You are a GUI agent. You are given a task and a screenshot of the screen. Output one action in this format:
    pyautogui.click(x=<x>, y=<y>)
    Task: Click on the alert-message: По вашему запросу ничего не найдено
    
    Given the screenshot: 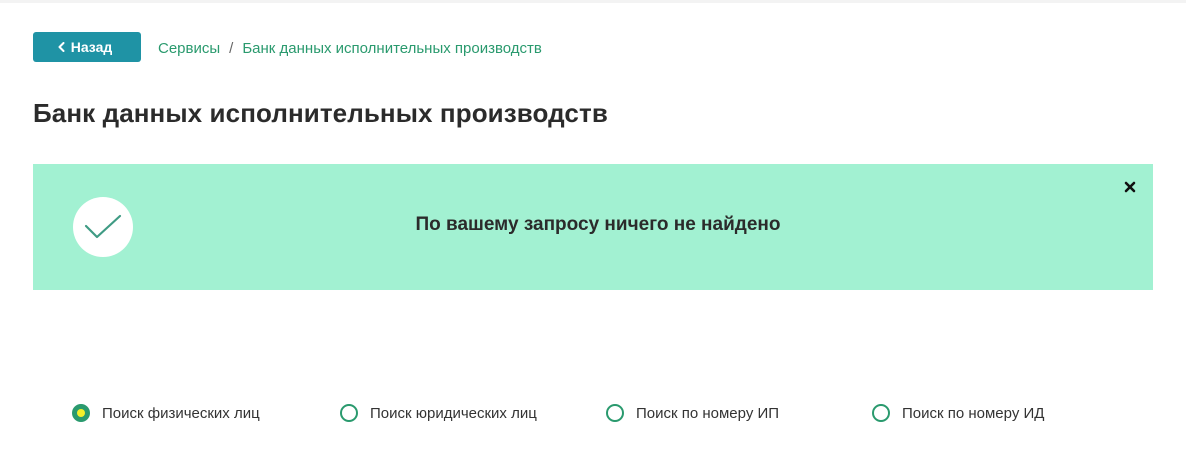 What is the action you would take?
    pyautogui.click(x=598, y=224)
    